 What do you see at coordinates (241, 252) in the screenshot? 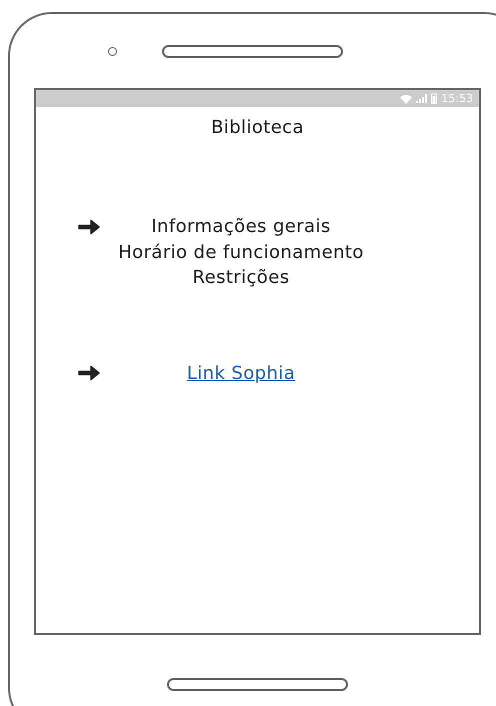
I see `menu-text: Horário de funcionamento` at bounding box center [241, 252].